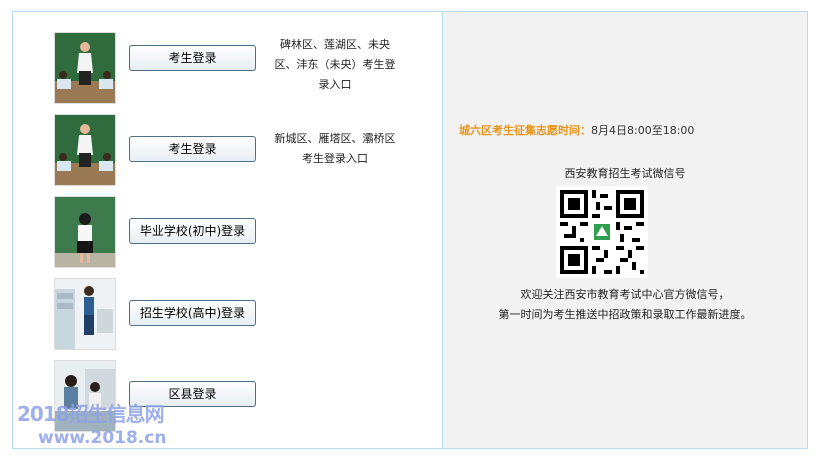 The width and height of the screenshot is (827, 465). I want to click on desc-line: 新城区、雁塔区、灞桥区, so click(335, 138).